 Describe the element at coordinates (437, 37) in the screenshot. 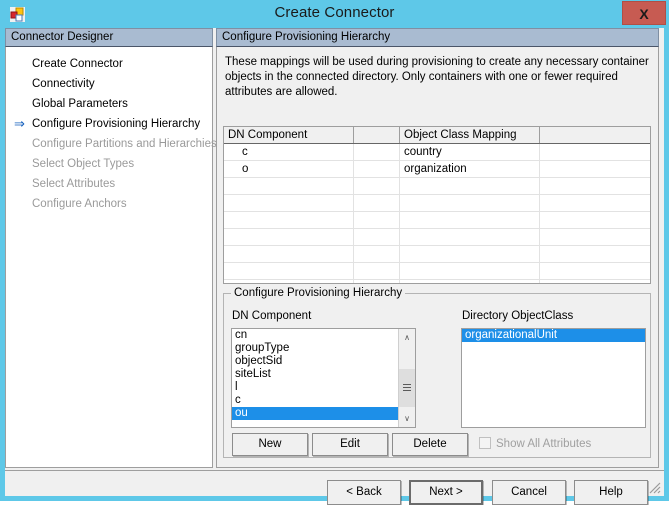

I see `main-panel-header: Configure Provisioning Hierarchy` at that location.